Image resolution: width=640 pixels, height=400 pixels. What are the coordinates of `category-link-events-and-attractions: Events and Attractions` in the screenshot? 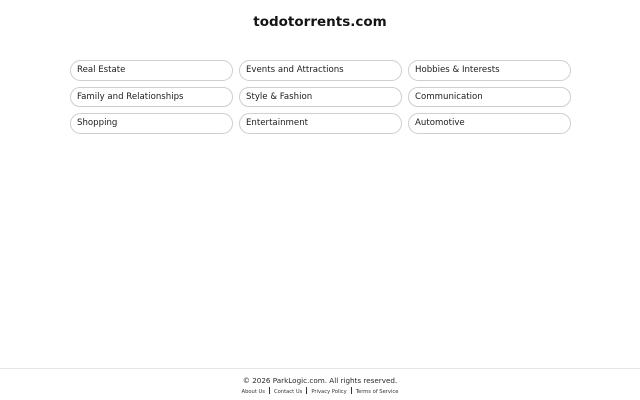 It's located at (320, 70).